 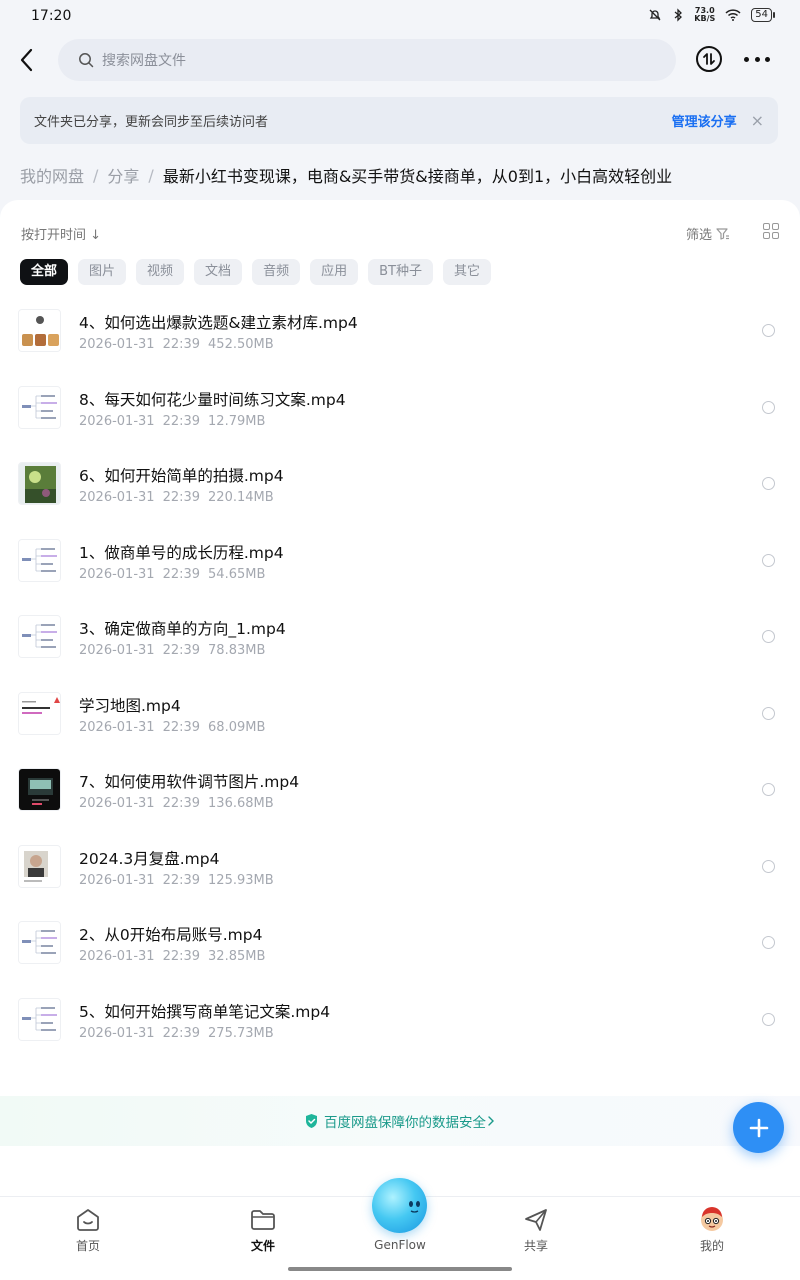 What do you see at coordinates (102, 272) in the screenshot?
I see `chip-images: 图片` at bounding box center [102, 272].